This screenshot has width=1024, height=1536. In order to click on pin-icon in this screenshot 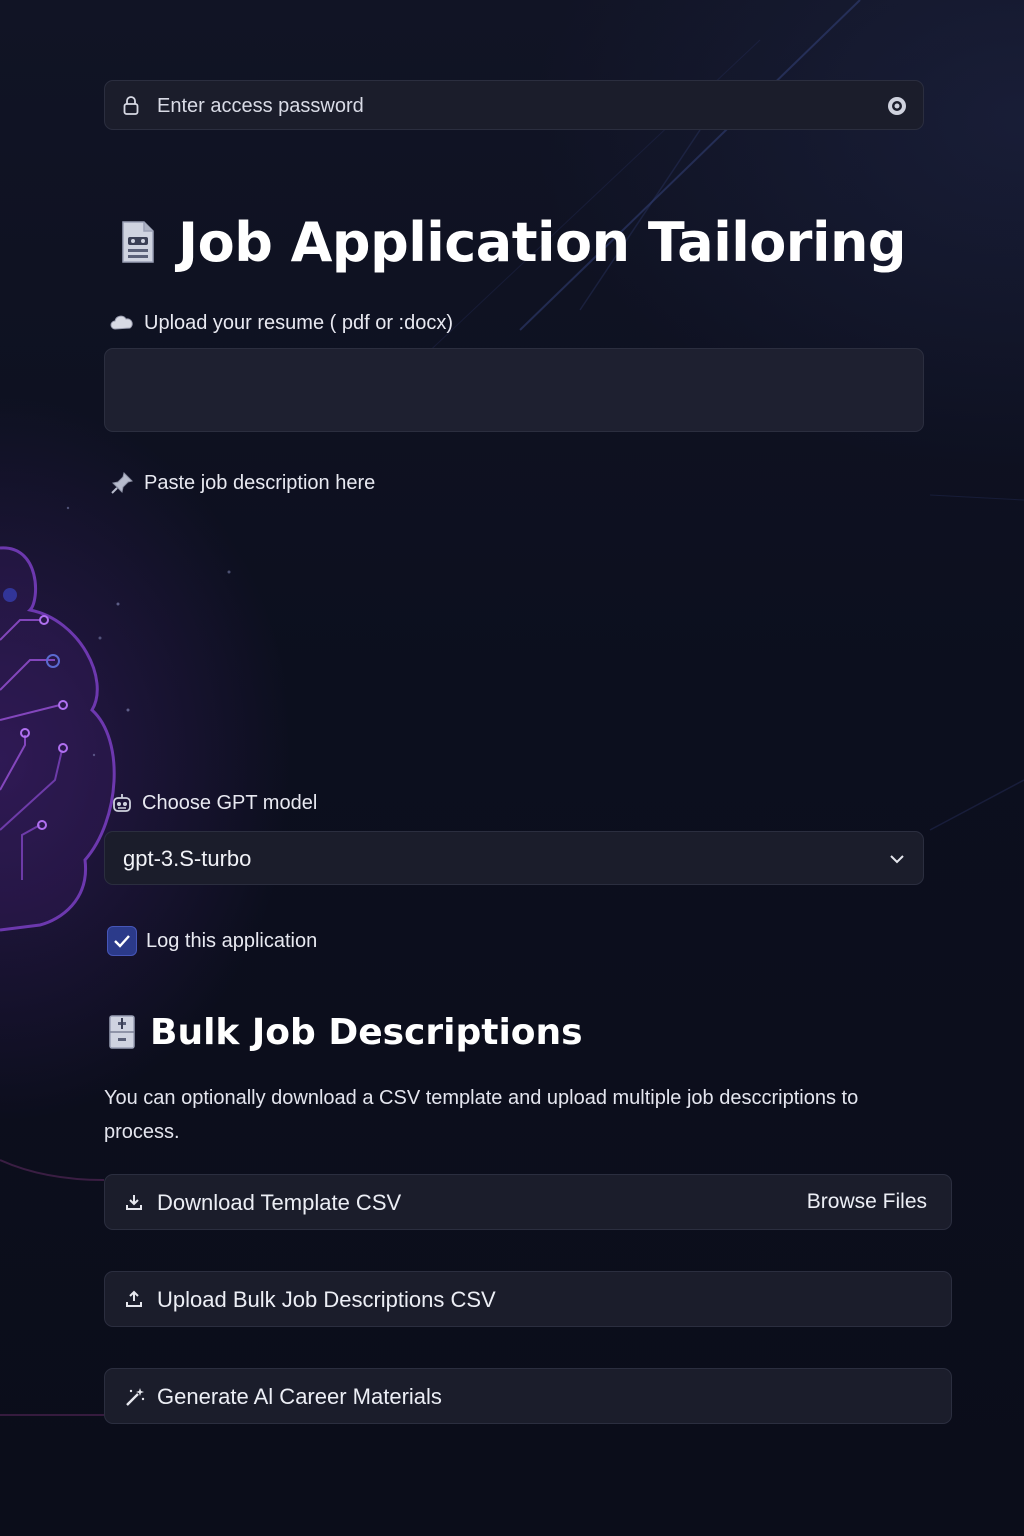, I will do `click(122, 483)`.